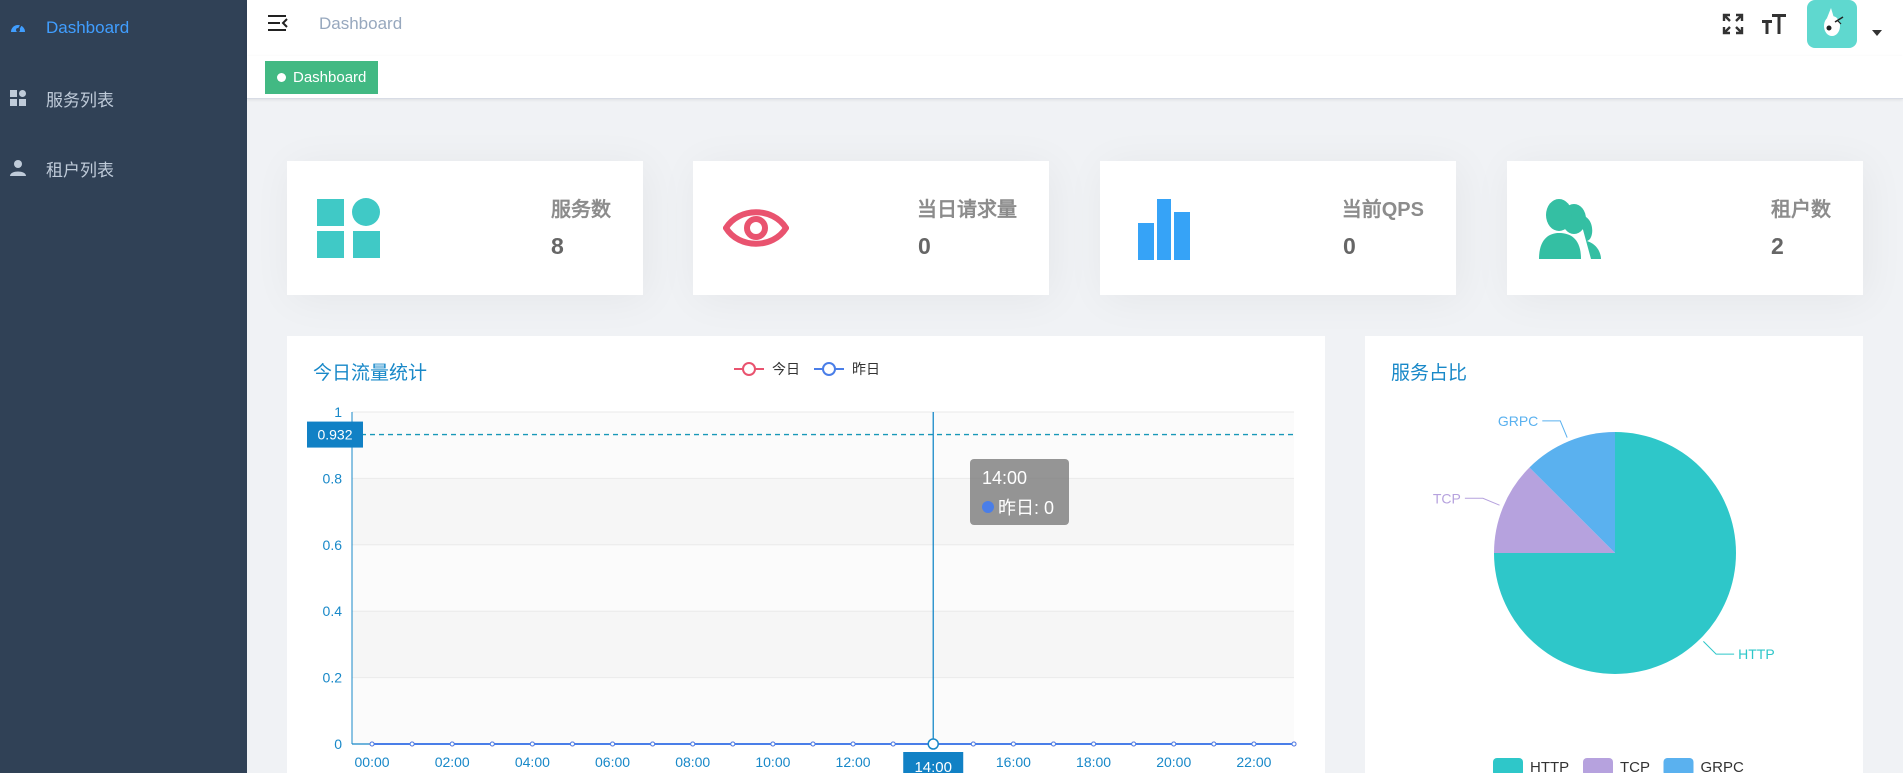 The width and height of the screenshot is (1903, 773). Describe the element at coordinates (772, 762) in the screenshot. I see `x-tick-label: 10:00` at that location.